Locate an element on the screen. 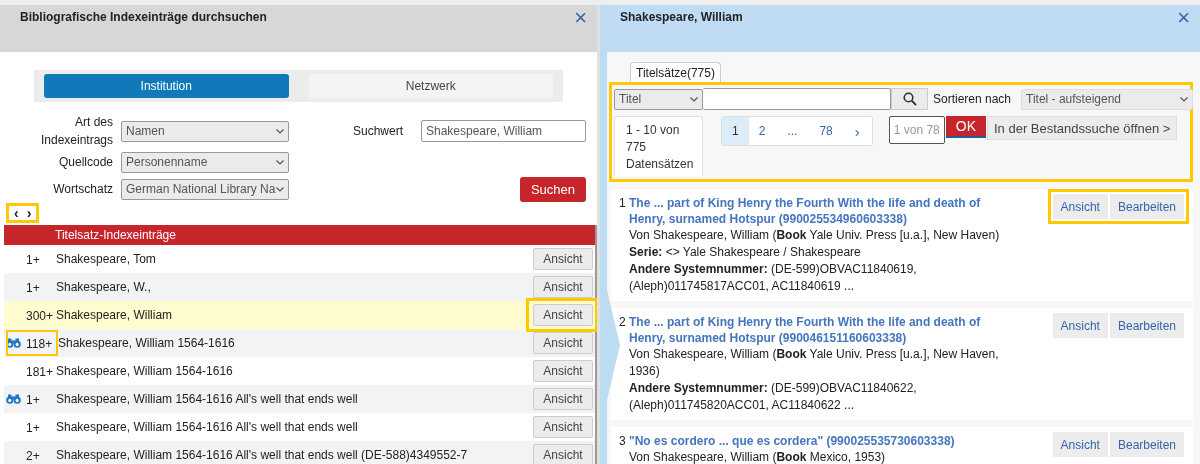 The height and width of the screenshot is (464, 1200). result-title-link: "No es cordero ... que es cordera" (990025535730603338) is located at coordinates (816, 441).